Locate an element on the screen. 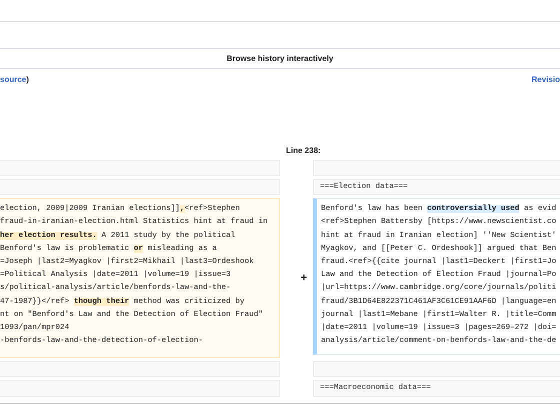 The width and height of the screenshot is (560, 420). added-marker: + is located at coordinates (303, 278).